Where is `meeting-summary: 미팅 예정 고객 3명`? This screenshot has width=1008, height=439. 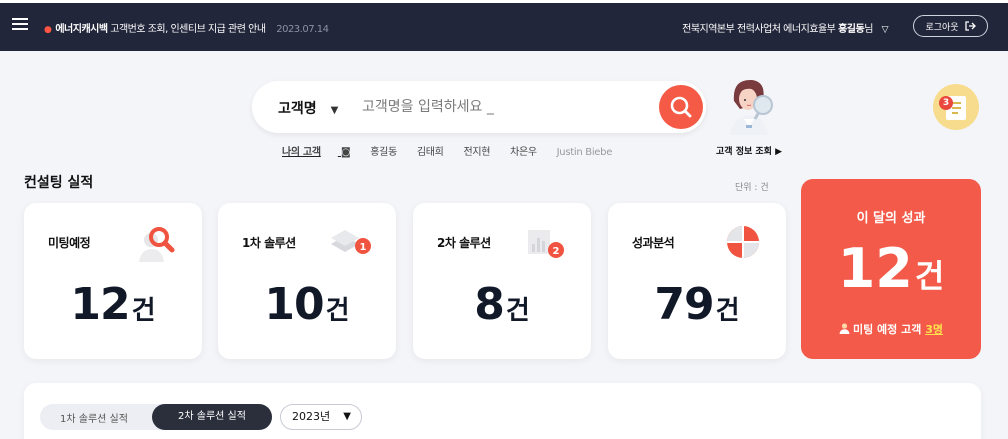 meeting-summary: 미팅 예정 고객 3명 is located at coordinates (891, 329).